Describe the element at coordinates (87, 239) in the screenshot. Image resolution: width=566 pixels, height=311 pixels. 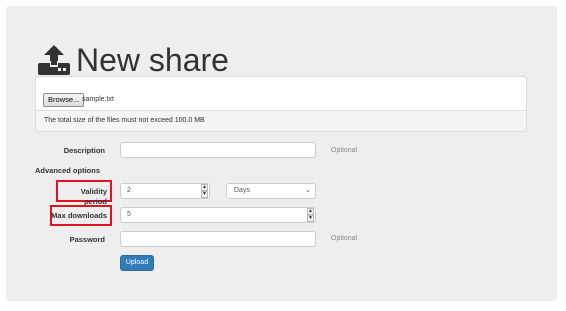
I see `password-label: Password` at that location.